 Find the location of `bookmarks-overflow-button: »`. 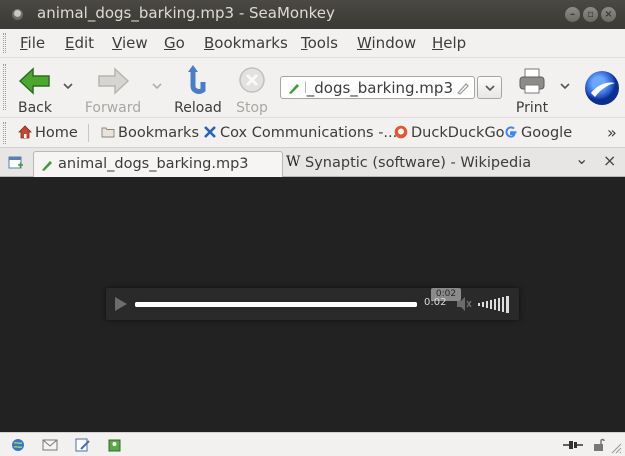

bookmarks-overflow-button: » is located at coordinates (612, 132).